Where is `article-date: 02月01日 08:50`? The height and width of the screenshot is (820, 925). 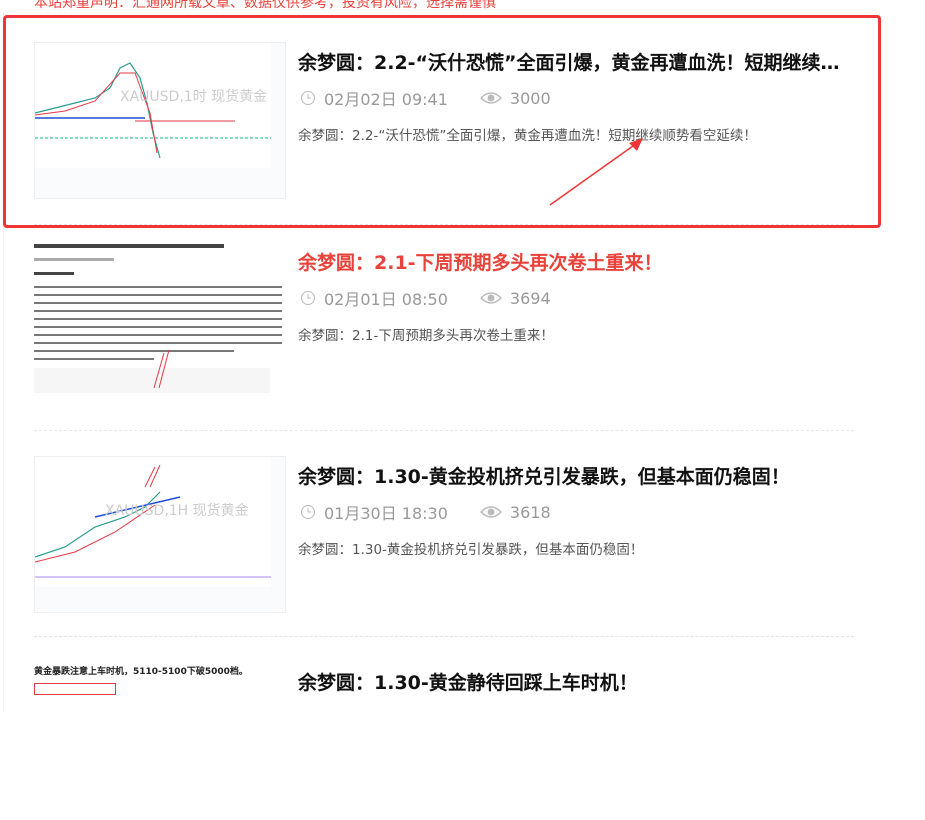
article-date: 02月01日 08:50 is located at coordinates (386, 299).